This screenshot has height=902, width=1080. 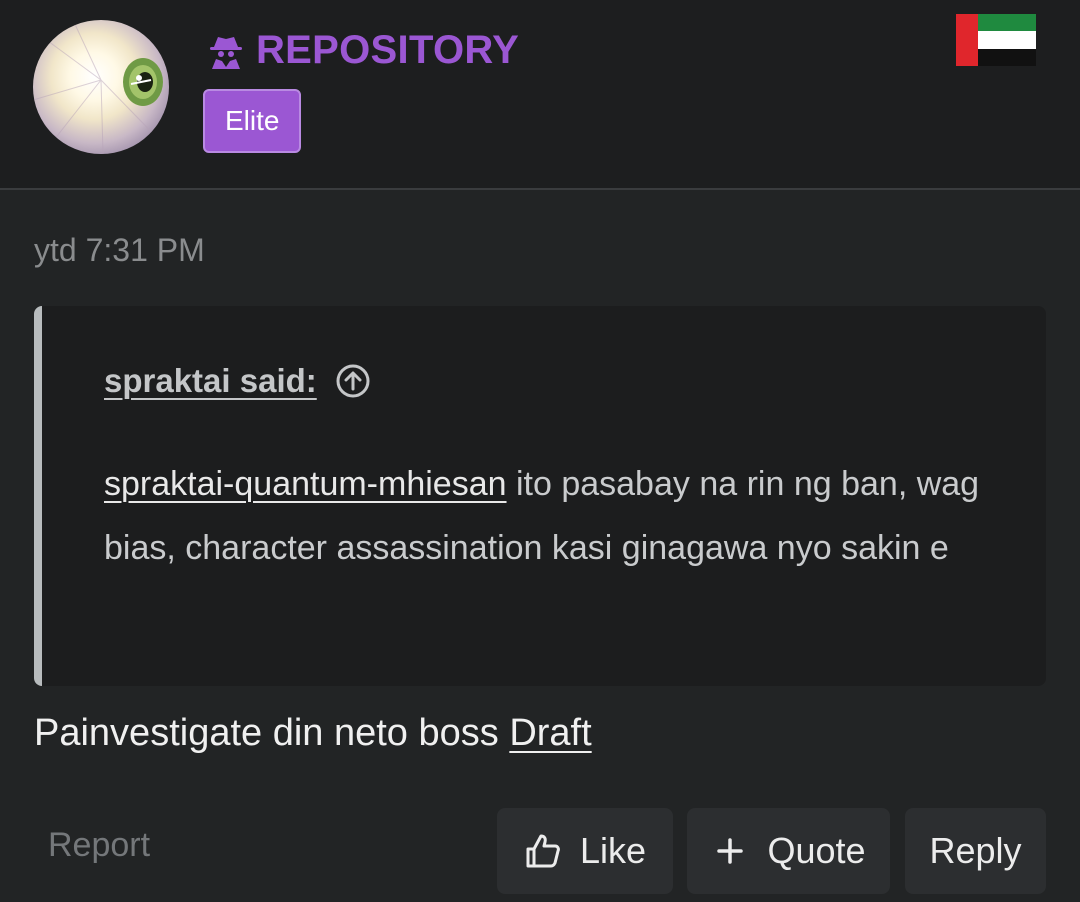 I want to click on user-title-badge: Elite, so click(x=252, y=121).